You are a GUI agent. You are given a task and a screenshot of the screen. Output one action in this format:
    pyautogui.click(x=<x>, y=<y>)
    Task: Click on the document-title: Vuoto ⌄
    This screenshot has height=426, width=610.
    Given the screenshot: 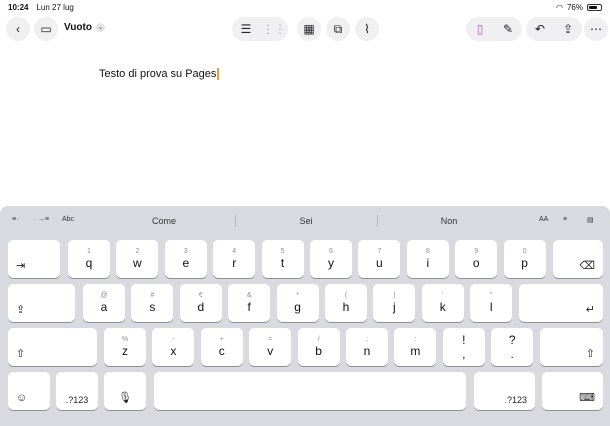 What is the action you would take?
    pyautogui.click(x=84, y=27)
    